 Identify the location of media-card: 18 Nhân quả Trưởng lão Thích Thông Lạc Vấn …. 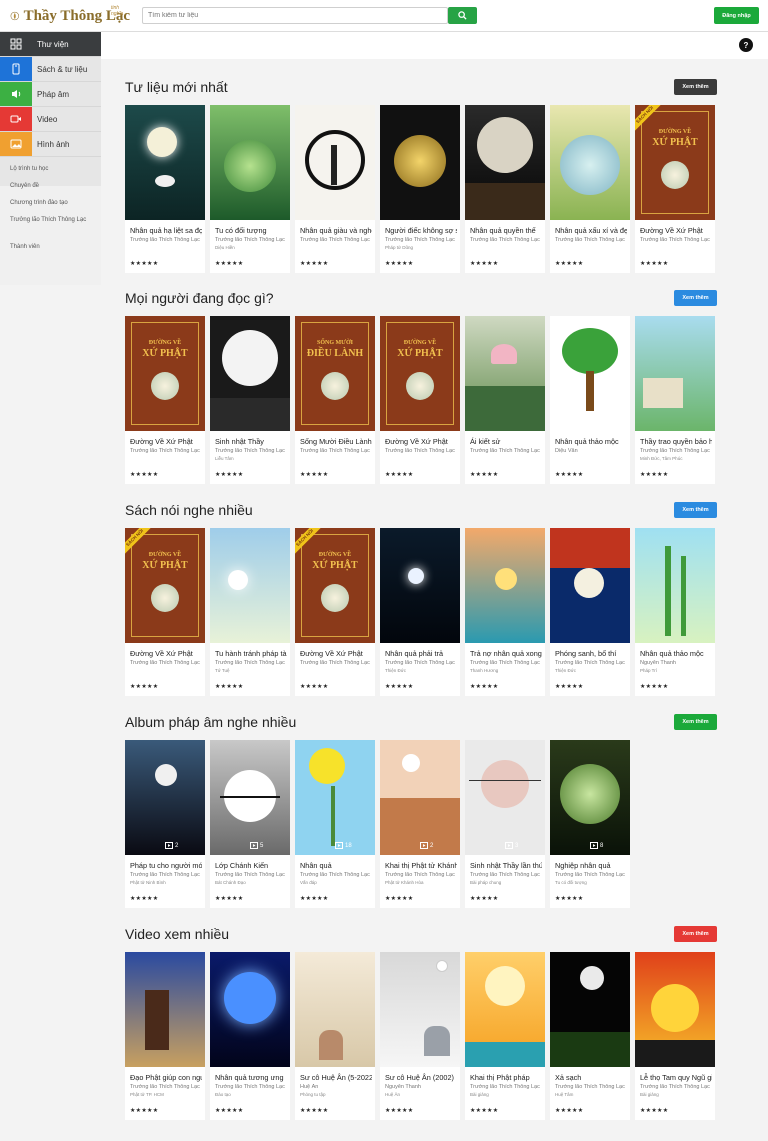
(335, 824).